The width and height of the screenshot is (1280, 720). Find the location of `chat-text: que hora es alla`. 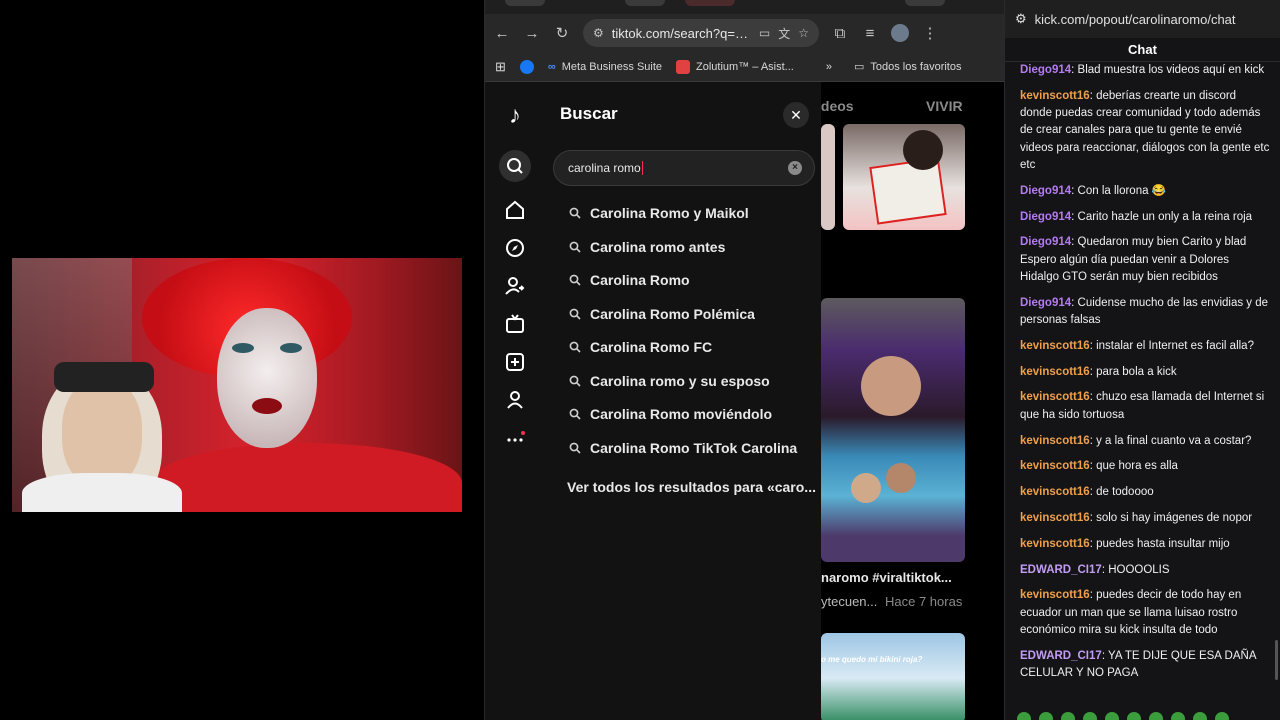

chat-text: que hora es alla is located at coordinates (1137, 466).